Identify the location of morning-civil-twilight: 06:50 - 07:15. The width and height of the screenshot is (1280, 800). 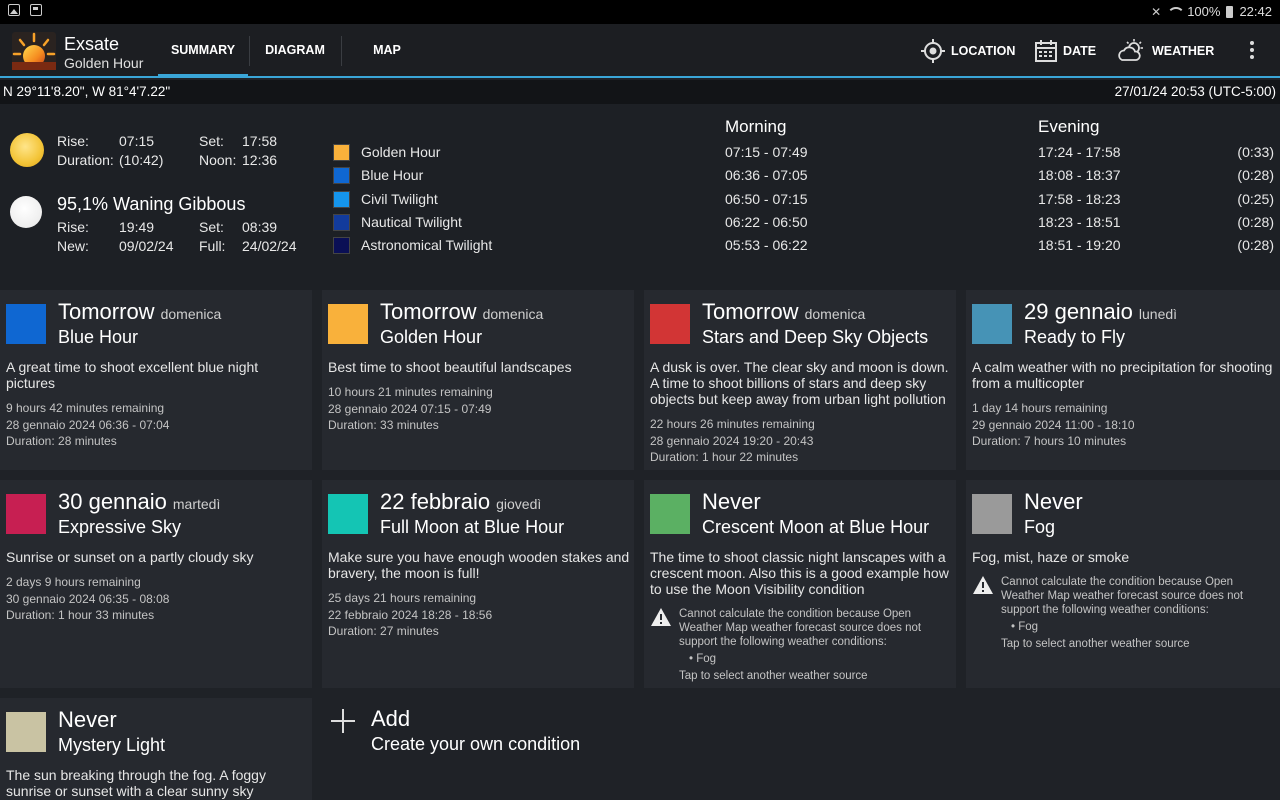
(766, 199).